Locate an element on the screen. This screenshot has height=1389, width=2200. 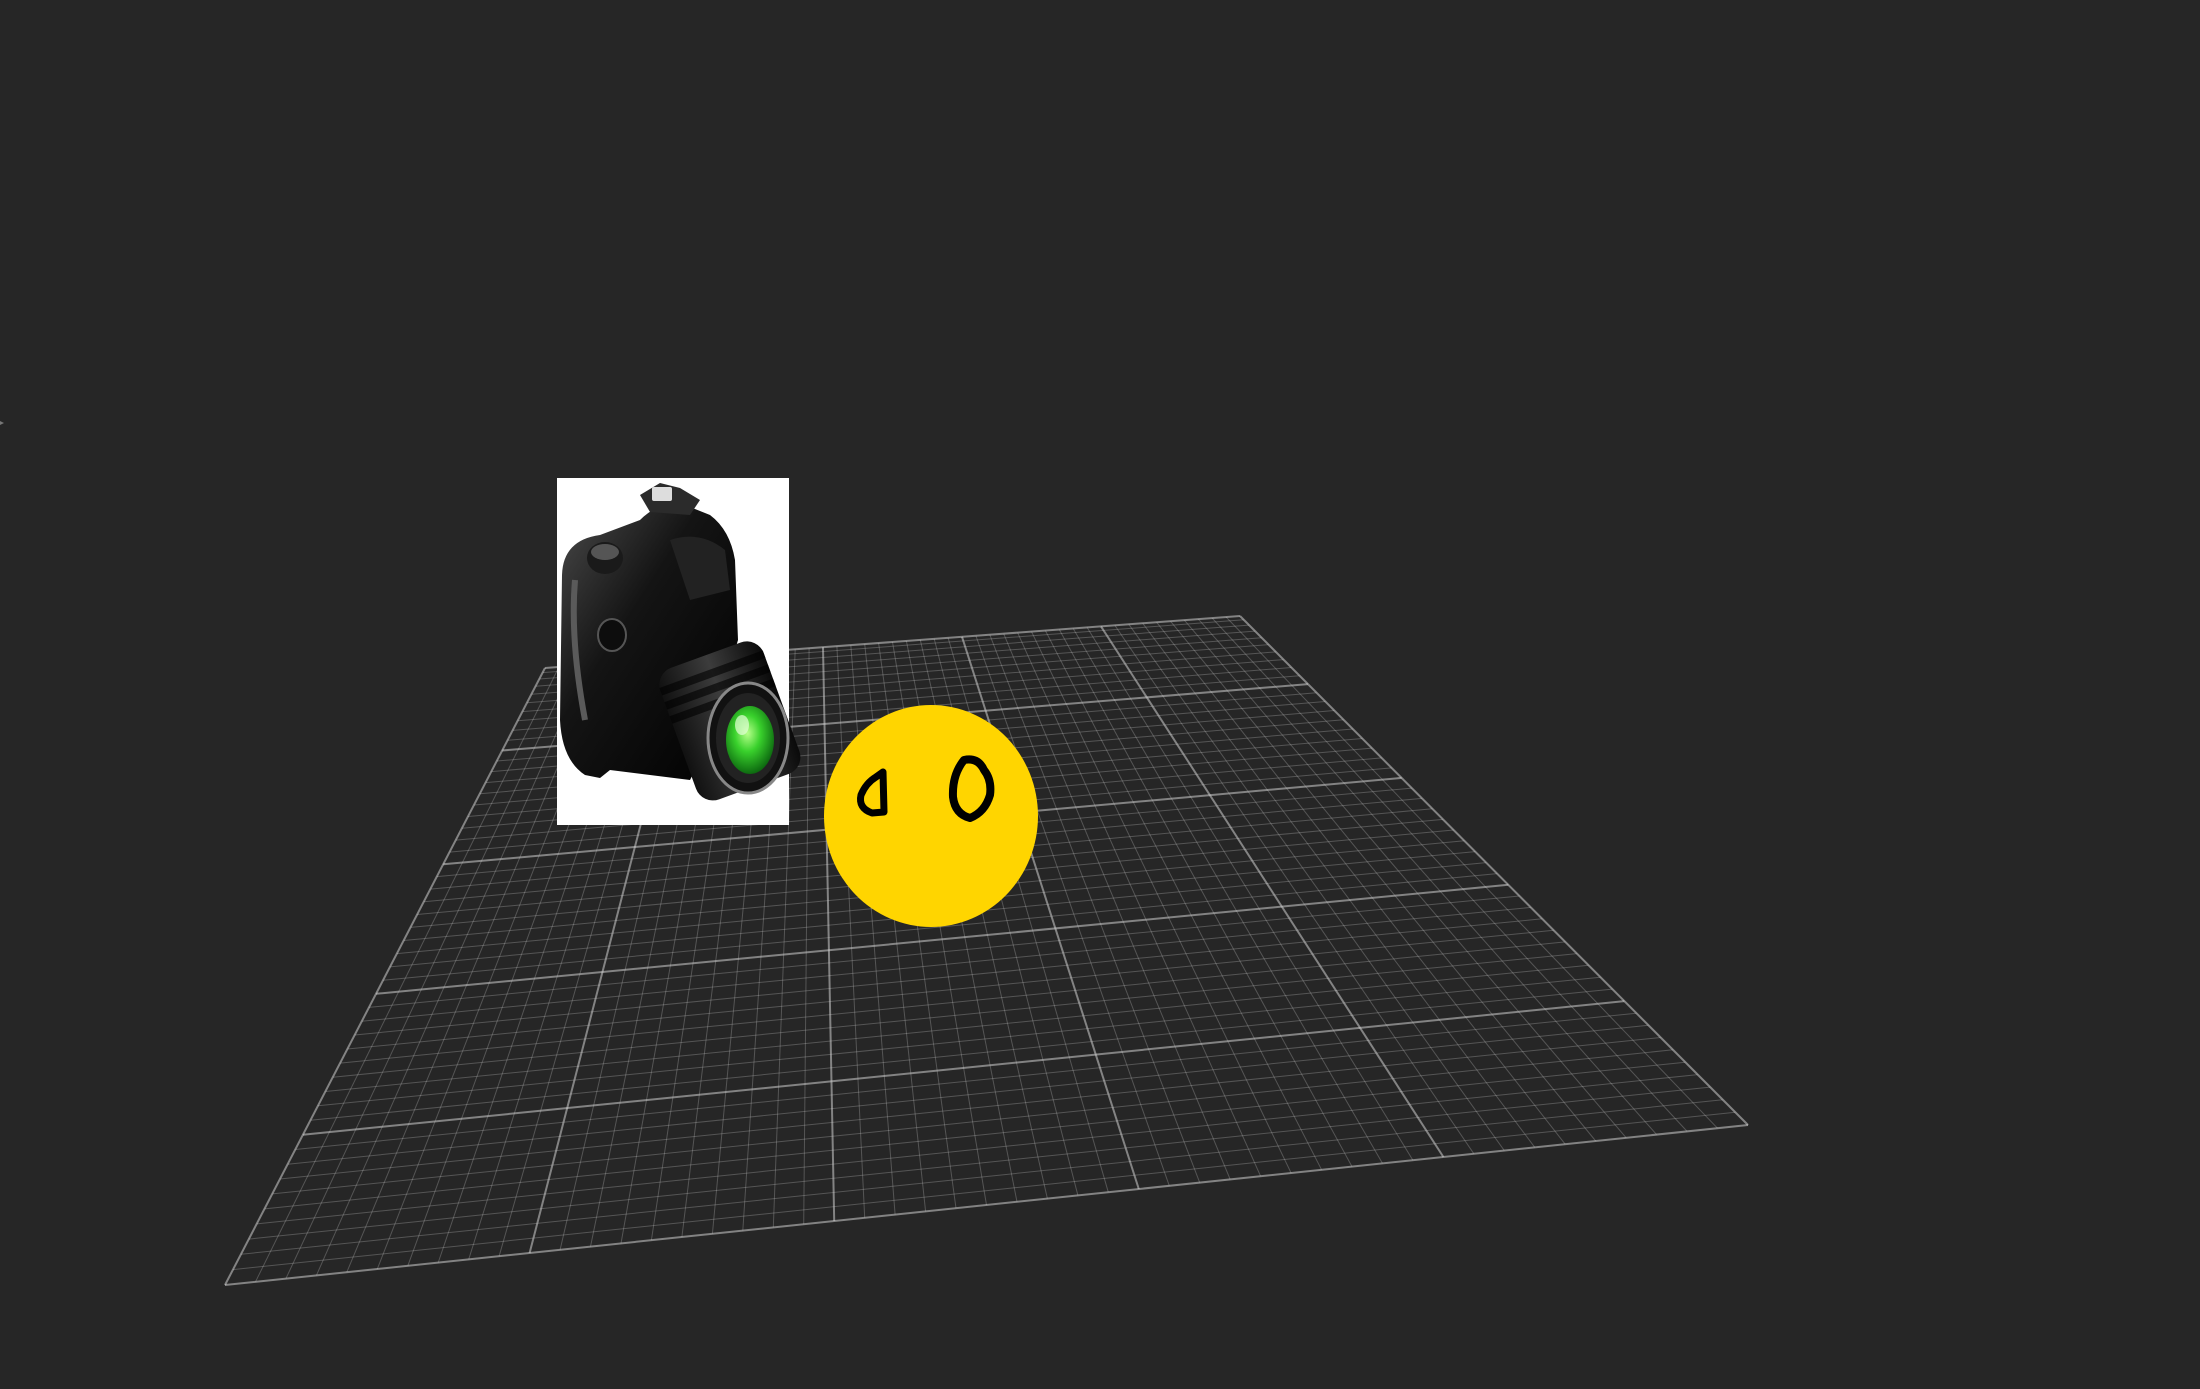
dslr-camera-icon is located at coordinates (681, 651).